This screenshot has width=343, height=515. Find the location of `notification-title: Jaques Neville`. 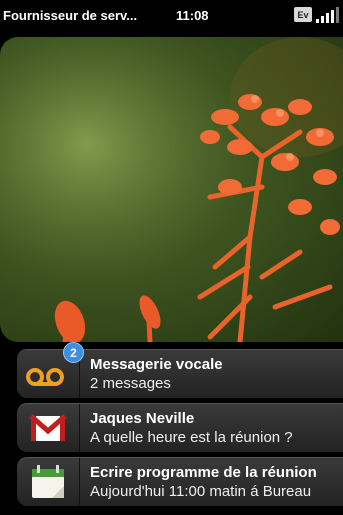

notification-title: Jaques Neville is located at coordinates (142, 418).